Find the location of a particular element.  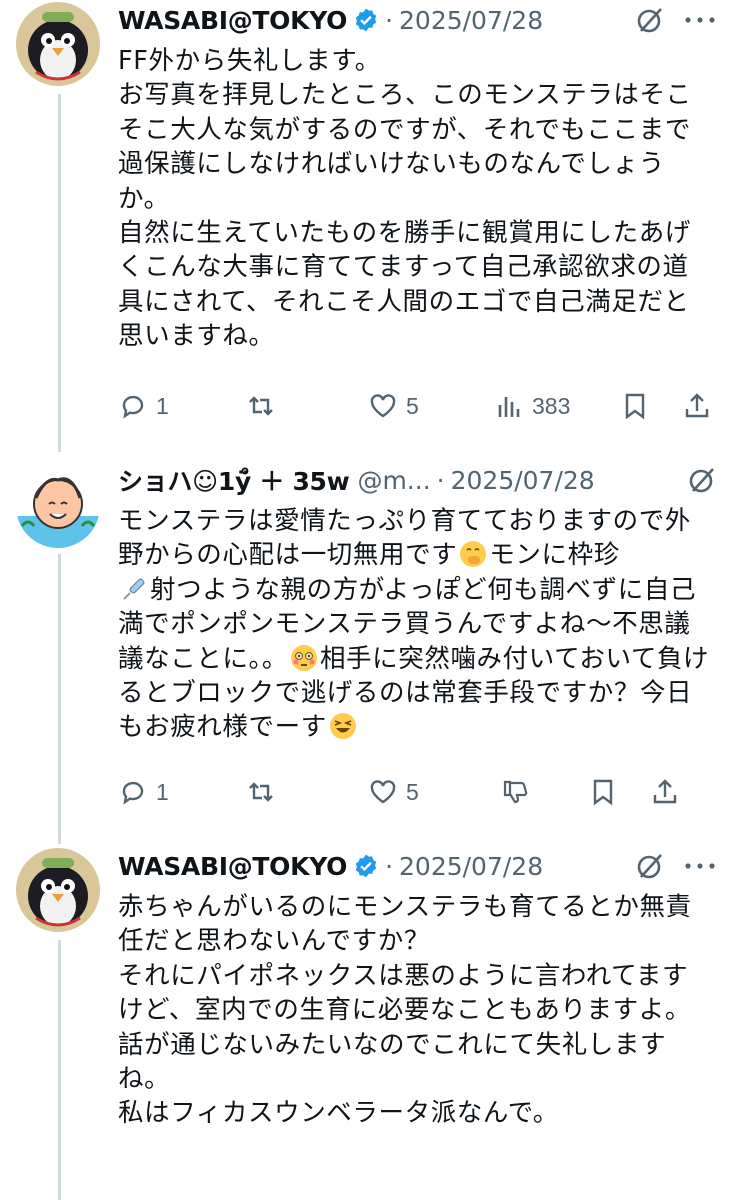

post-text-part: モンに枠珍 is located at coordinates (554, 555).